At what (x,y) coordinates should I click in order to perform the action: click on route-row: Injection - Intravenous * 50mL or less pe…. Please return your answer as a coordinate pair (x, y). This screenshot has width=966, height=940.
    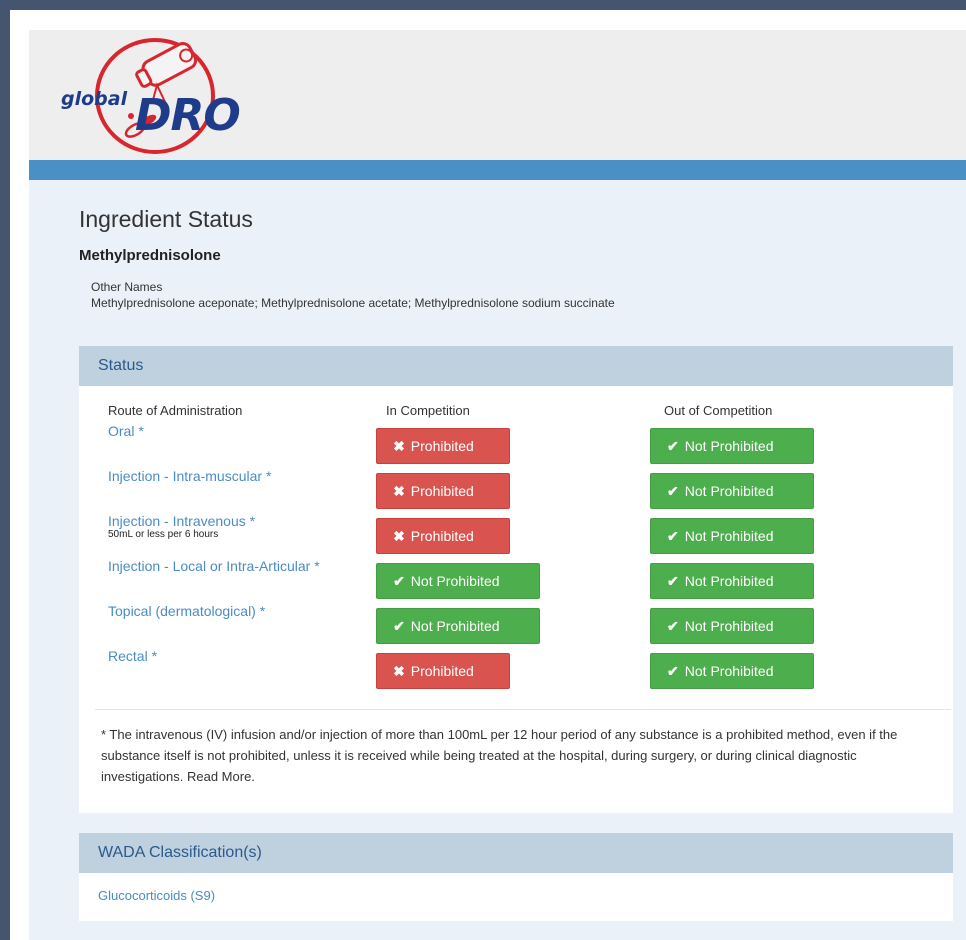
    Looking at the image, I should click on (516, 531).